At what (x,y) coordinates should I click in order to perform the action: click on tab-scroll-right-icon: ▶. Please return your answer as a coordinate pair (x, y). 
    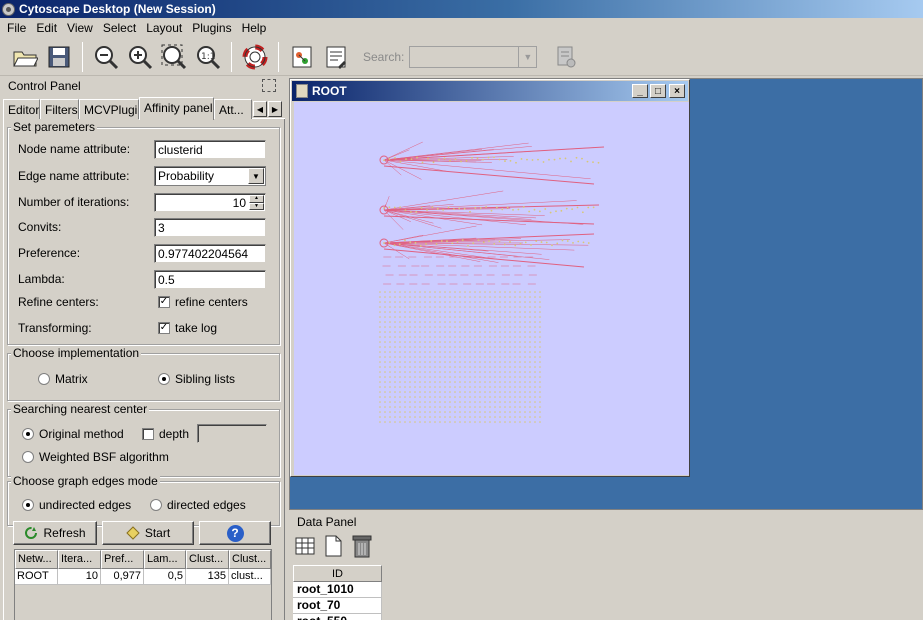
    Looking at the image, I should click on (275, 109).